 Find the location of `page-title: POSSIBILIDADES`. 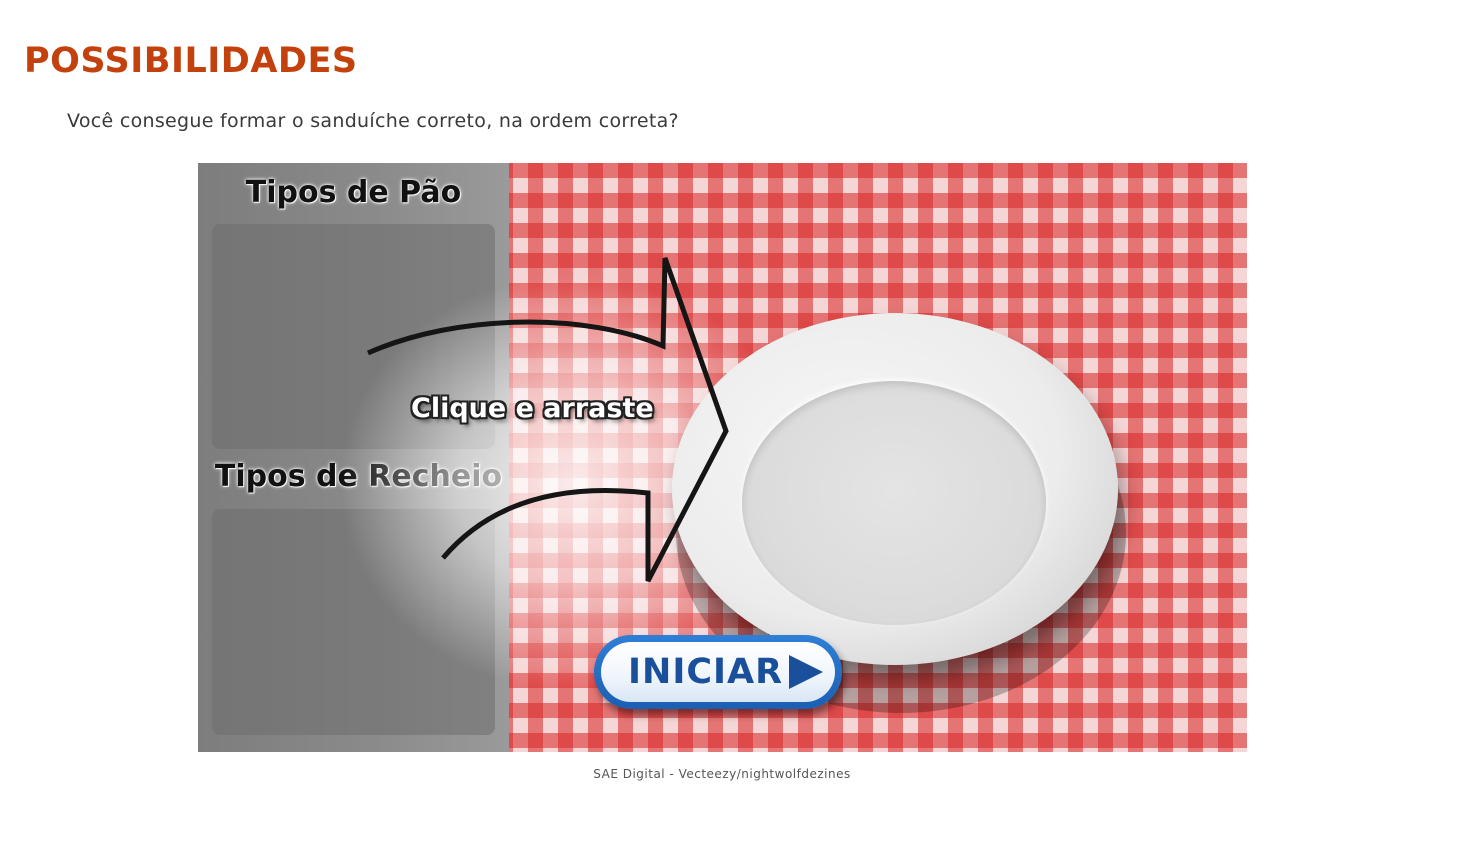

page-title: POSSIBILIDADES is located at coordinates (191, 61).